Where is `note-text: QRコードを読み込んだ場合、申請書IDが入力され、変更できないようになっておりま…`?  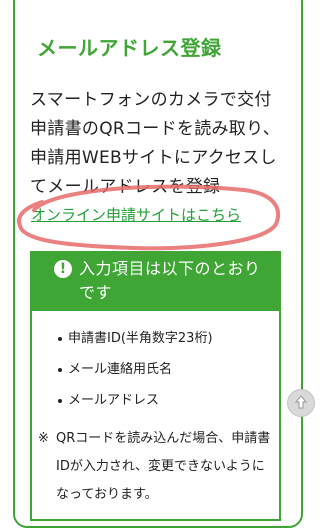 note-text: QRコードを読み込んだ場合、申請書IDが入力され、変更できないようになっておりま… is located at coordinates (163, 466).